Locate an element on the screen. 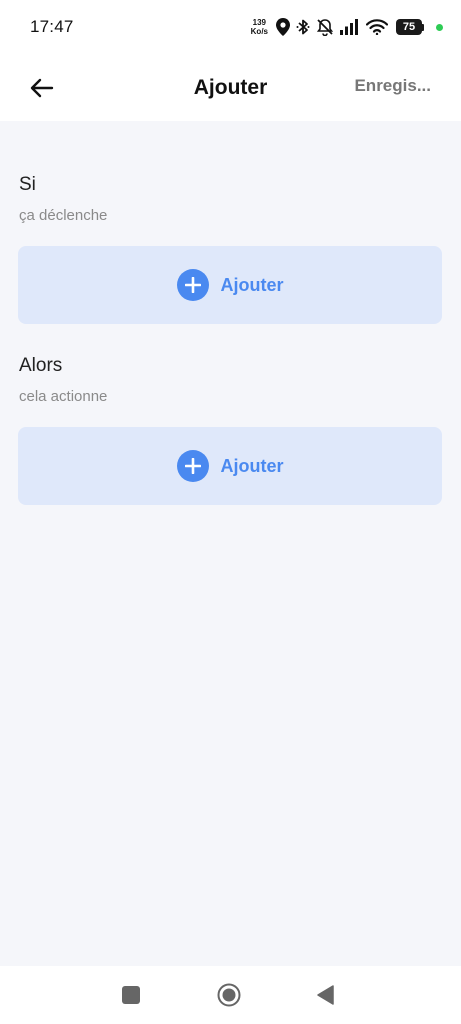 Image resolution: width=461 pixels, height=1024 pixels. trigger-section-subtitle: ça déclenche is located at coordinates (63, 215).